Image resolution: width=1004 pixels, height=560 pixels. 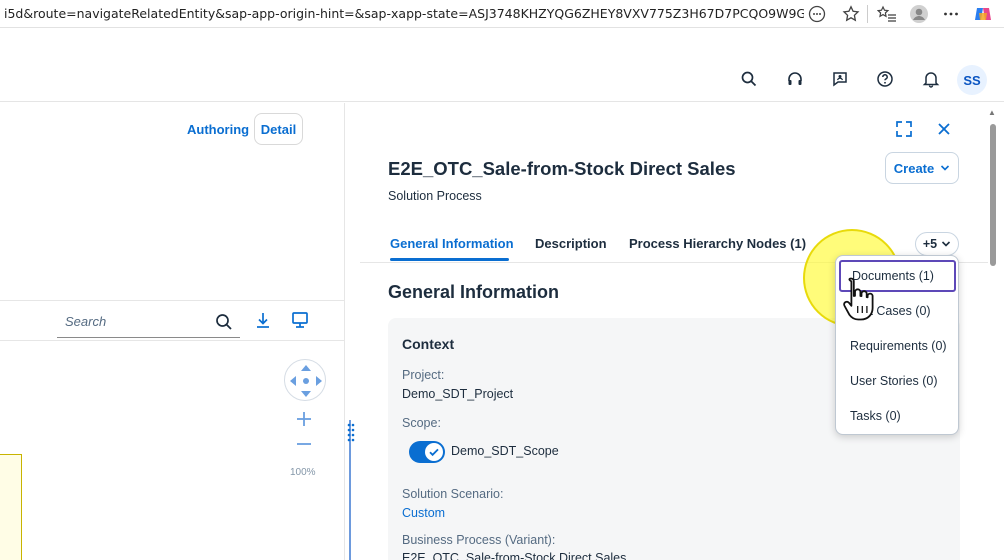 I want to click on tab-process-hierarchy-nodes: Process Hierarchy Nodes (1), so click(x=717, y=243).